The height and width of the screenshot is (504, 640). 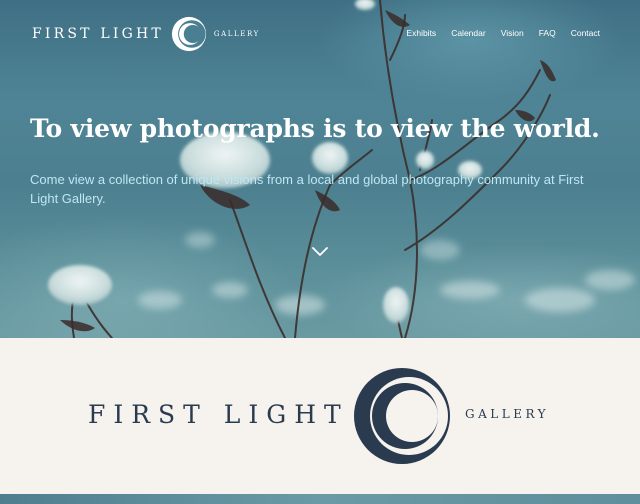 What do you see at coordinates (547, 33) in the screenshot?
I see `nav-item-faq: FAQ` at bounding box center [547, 33].